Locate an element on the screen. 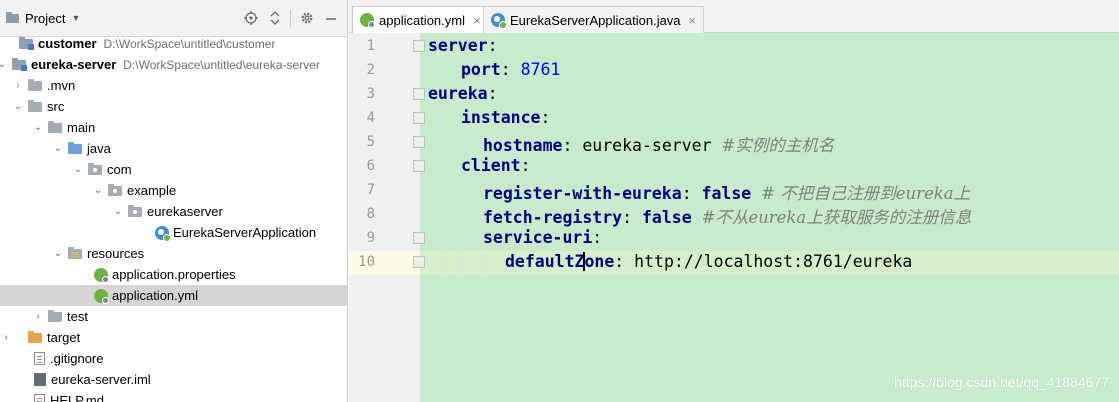  line-number: 6 is located at coordinates (370, 166).